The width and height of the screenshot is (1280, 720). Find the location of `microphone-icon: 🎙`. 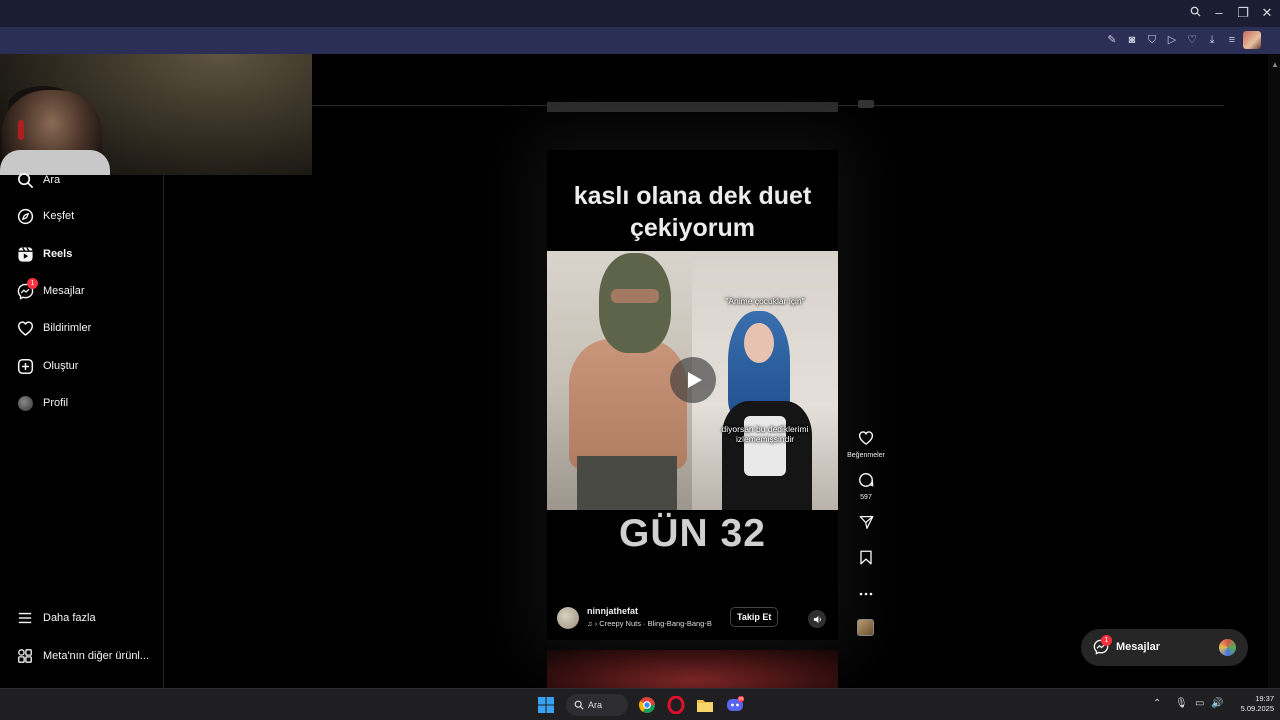

microphone-icon: 🎙 is located at coordinates (1181, 703).